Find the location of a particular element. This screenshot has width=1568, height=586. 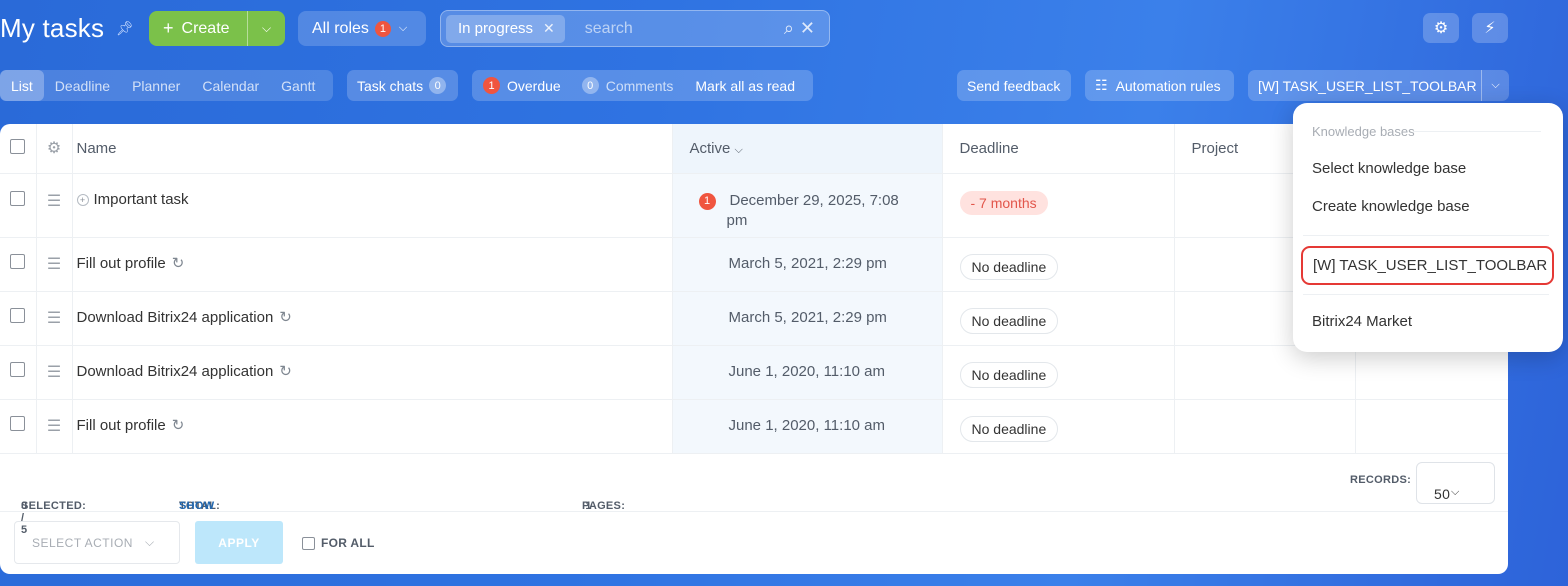

task-chats-button: Task chats 0 is located at coordinates (402, 85).